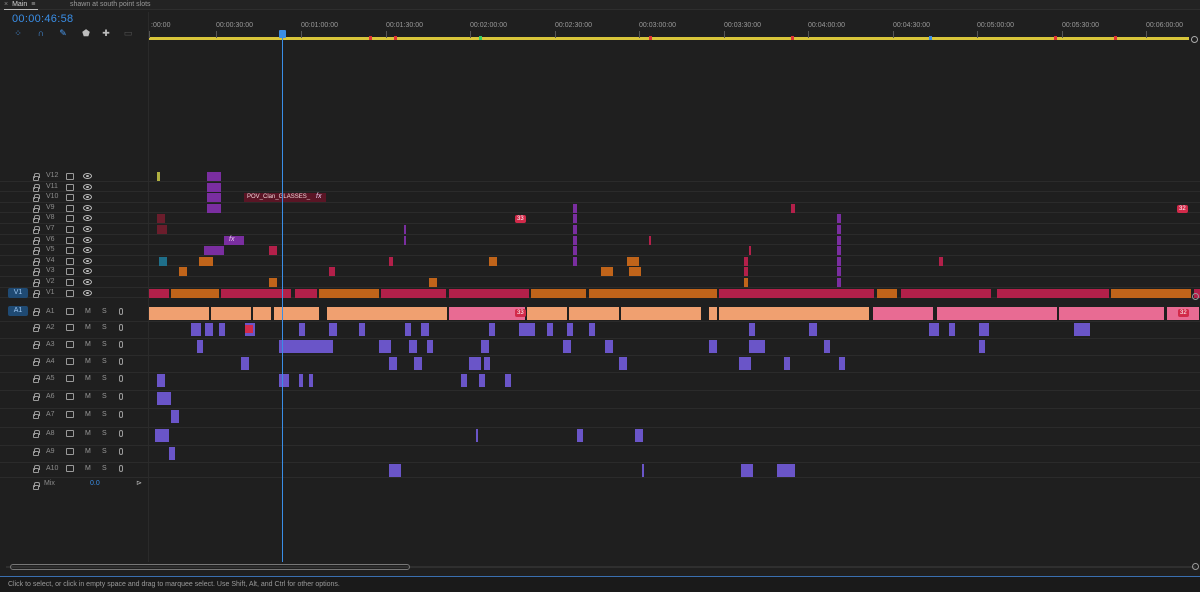  What do you see at coordinates (282, 34) in the screenshot?
I see `playhead-handle` at bounding box center [282, 34].